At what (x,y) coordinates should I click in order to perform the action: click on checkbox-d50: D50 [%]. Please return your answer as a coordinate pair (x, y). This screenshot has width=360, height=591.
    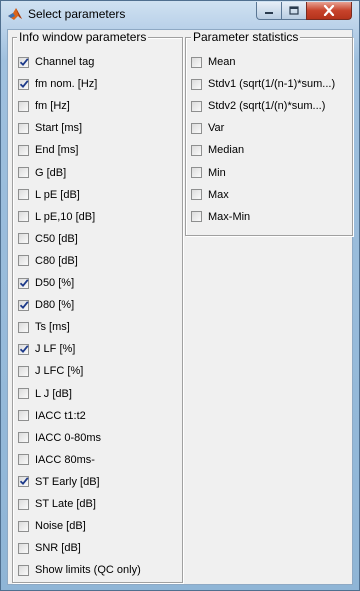
    Looking at the image, I should click on (46, 283).